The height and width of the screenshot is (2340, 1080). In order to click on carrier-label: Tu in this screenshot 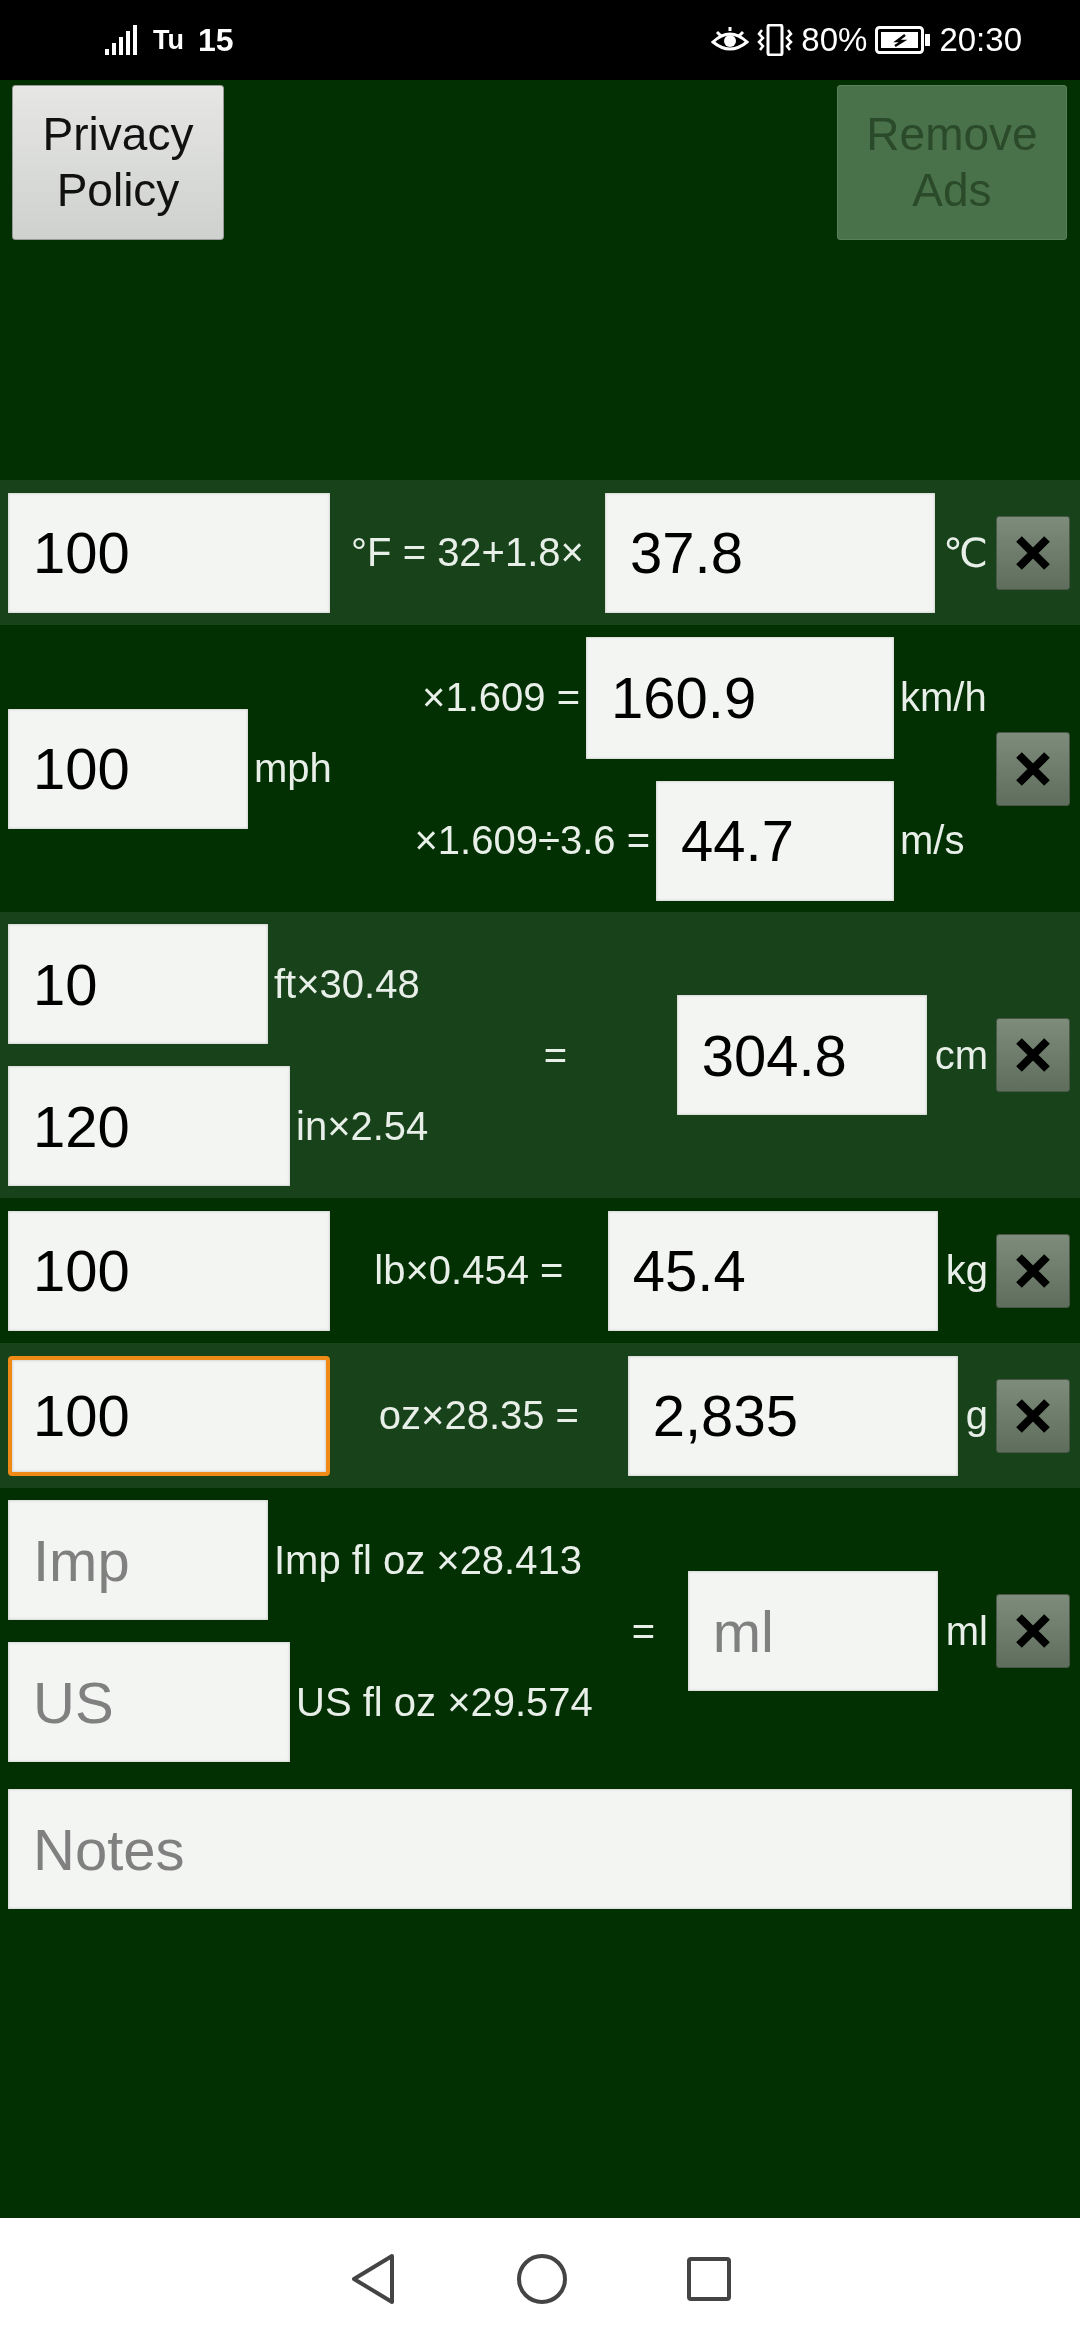, I will do `click(168, 40)`.